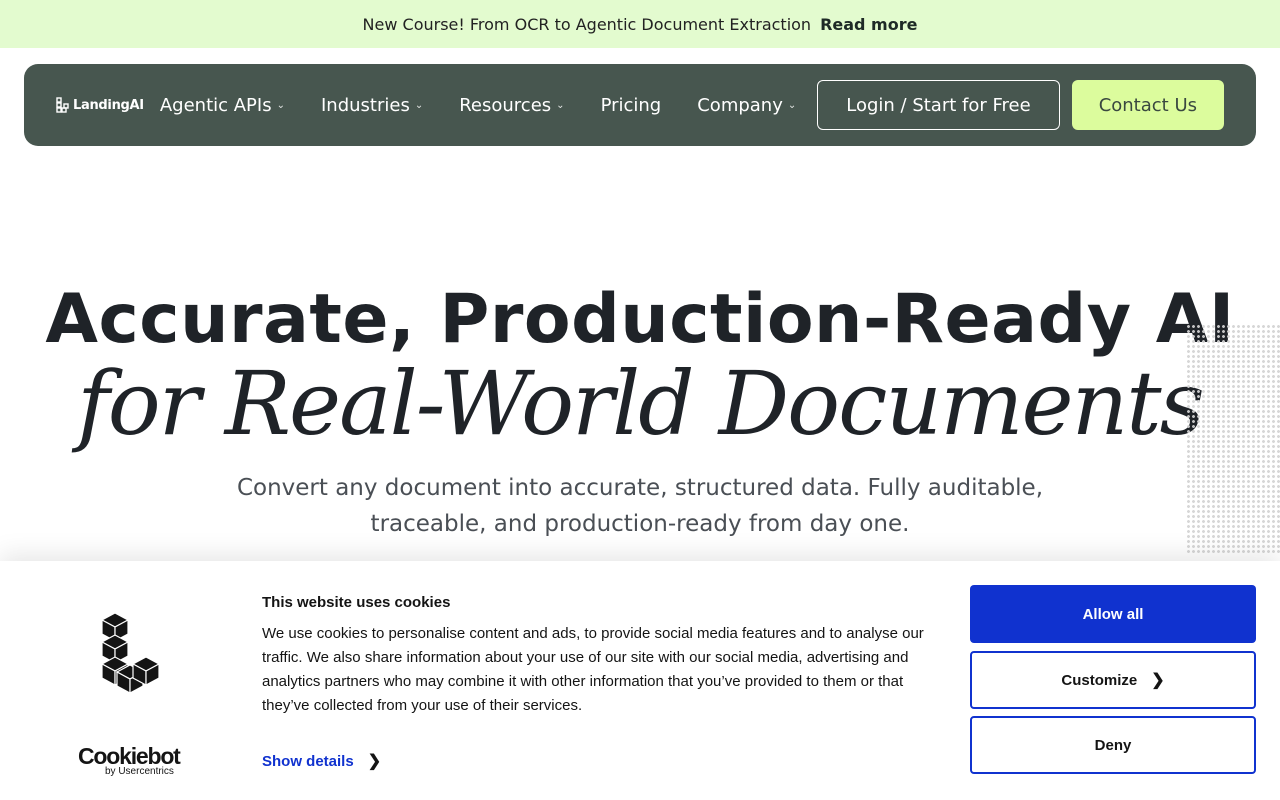 The image size is (1280, 800). What do you see at coordinates (1113, 745) in the screenshot?
I see `deny-button: Deny` at bounding box center [1113, 745].